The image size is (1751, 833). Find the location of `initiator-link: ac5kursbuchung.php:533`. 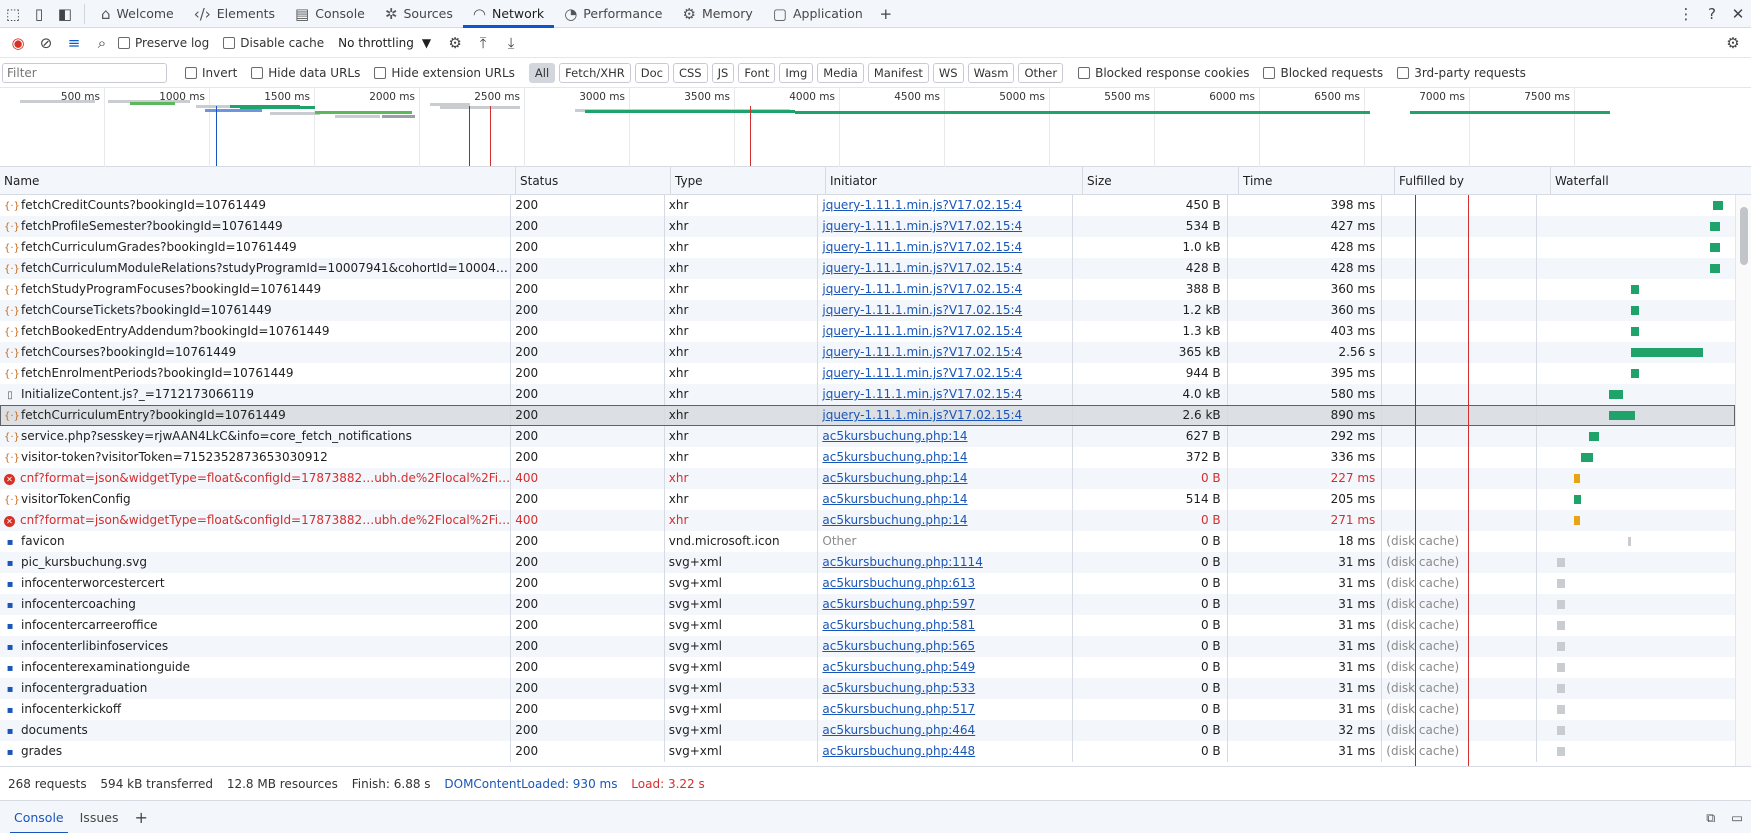

initiator-link: ac5kursbuchung.php:533 is located at coordinates (945, 688).